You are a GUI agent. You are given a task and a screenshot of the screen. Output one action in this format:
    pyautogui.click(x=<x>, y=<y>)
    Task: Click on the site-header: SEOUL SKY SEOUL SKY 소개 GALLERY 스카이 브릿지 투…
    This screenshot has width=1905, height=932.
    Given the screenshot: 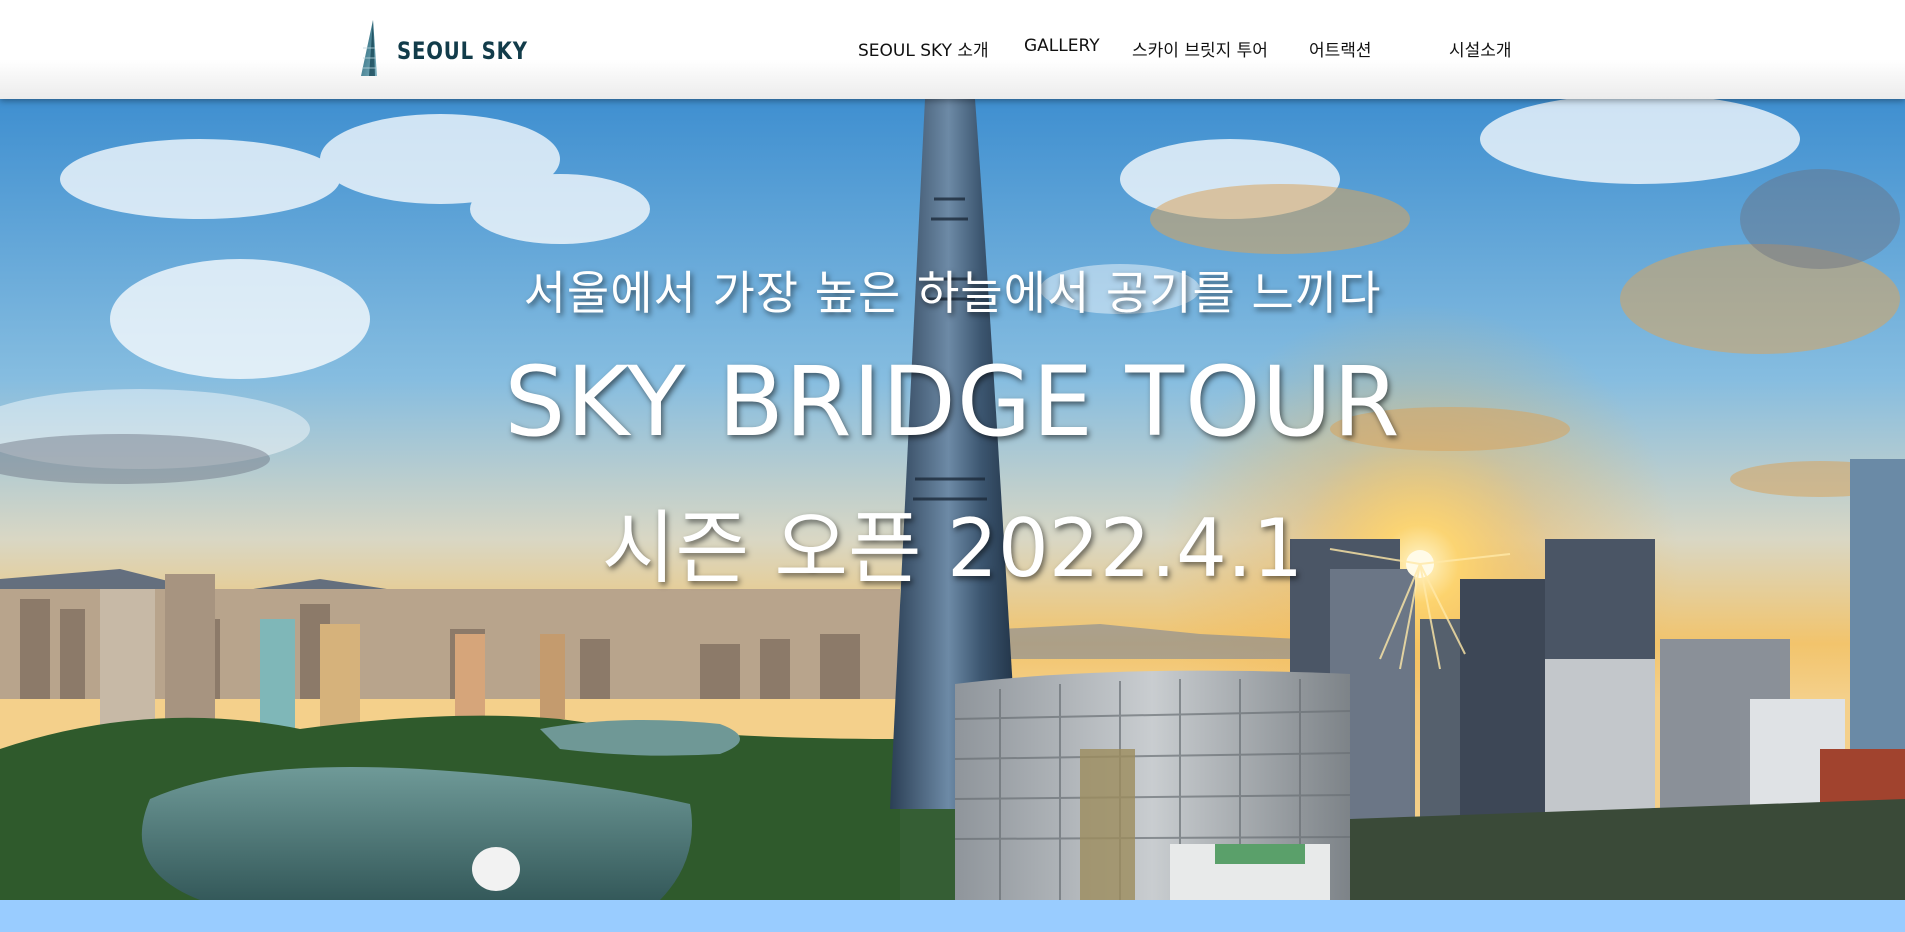 What is the action you would take?
    pyautogui.click(x=952, y=49)
    